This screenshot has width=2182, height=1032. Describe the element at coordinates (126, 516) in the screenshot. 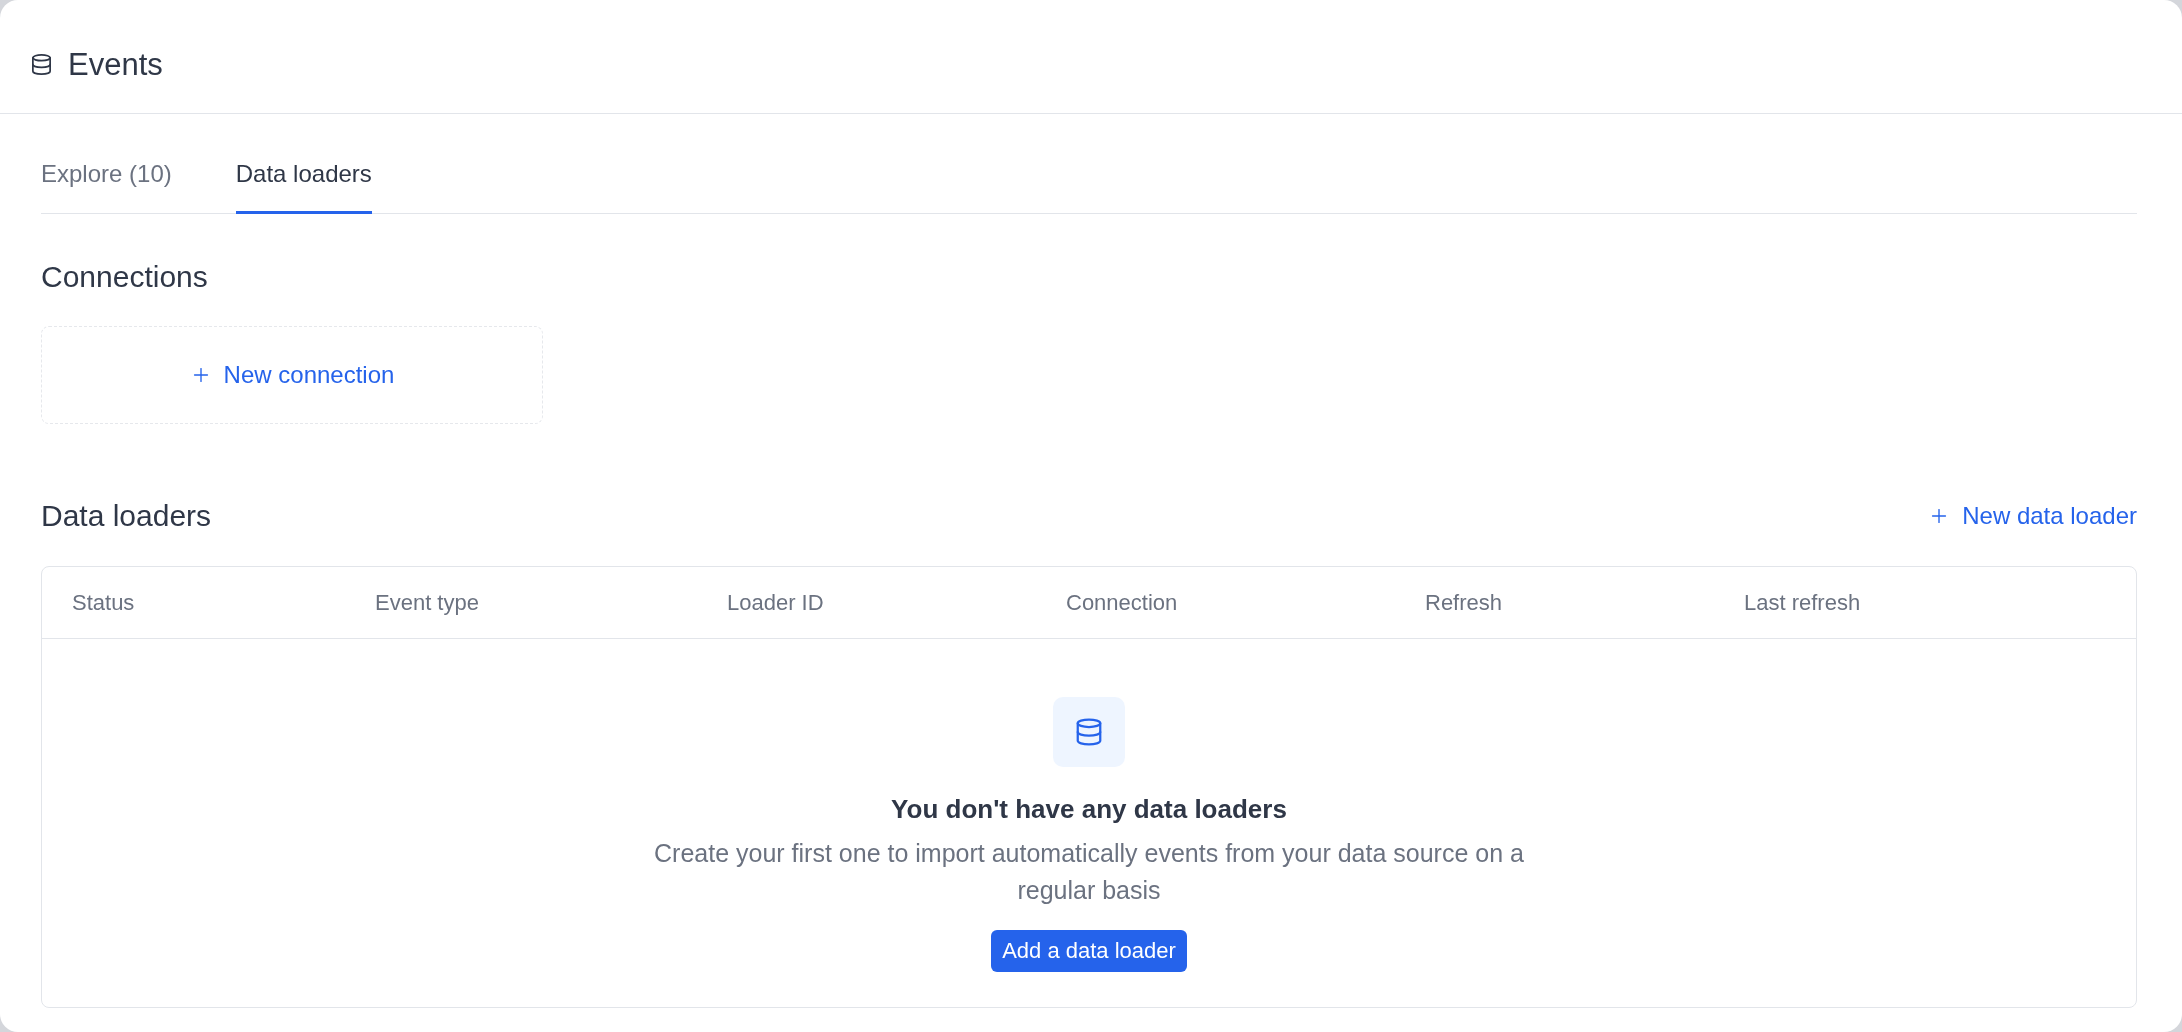

I see `section-heading: Data loaders` at that location.